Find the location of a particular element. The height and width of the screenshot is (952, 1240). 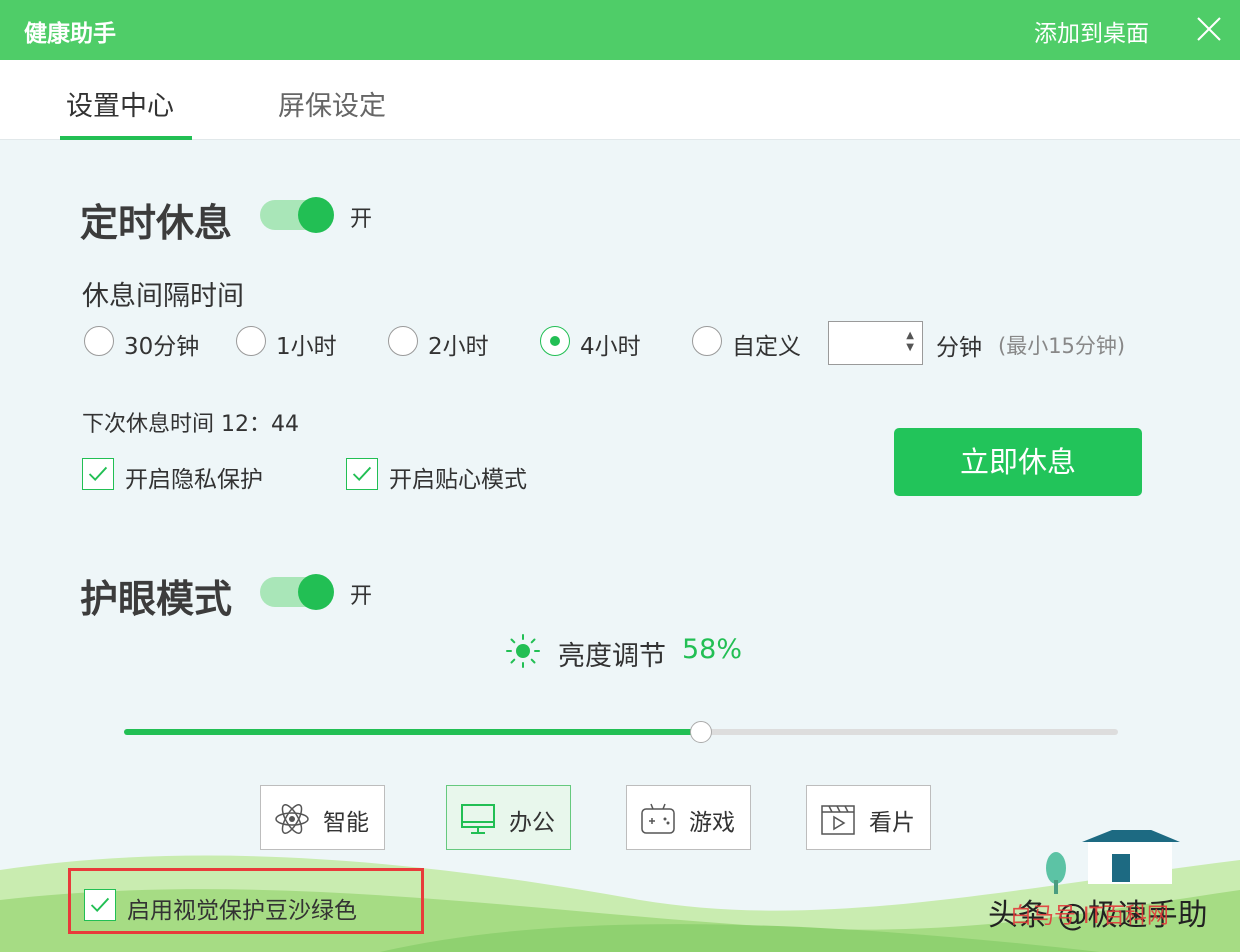

film-icon is located at coordinates (838, 820).